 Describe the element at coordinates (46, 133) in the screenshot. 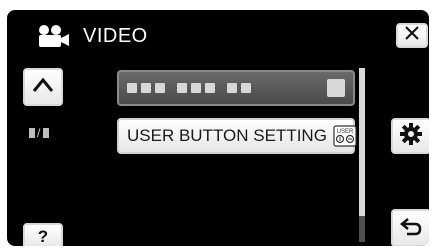

I see `page-total` at that location.